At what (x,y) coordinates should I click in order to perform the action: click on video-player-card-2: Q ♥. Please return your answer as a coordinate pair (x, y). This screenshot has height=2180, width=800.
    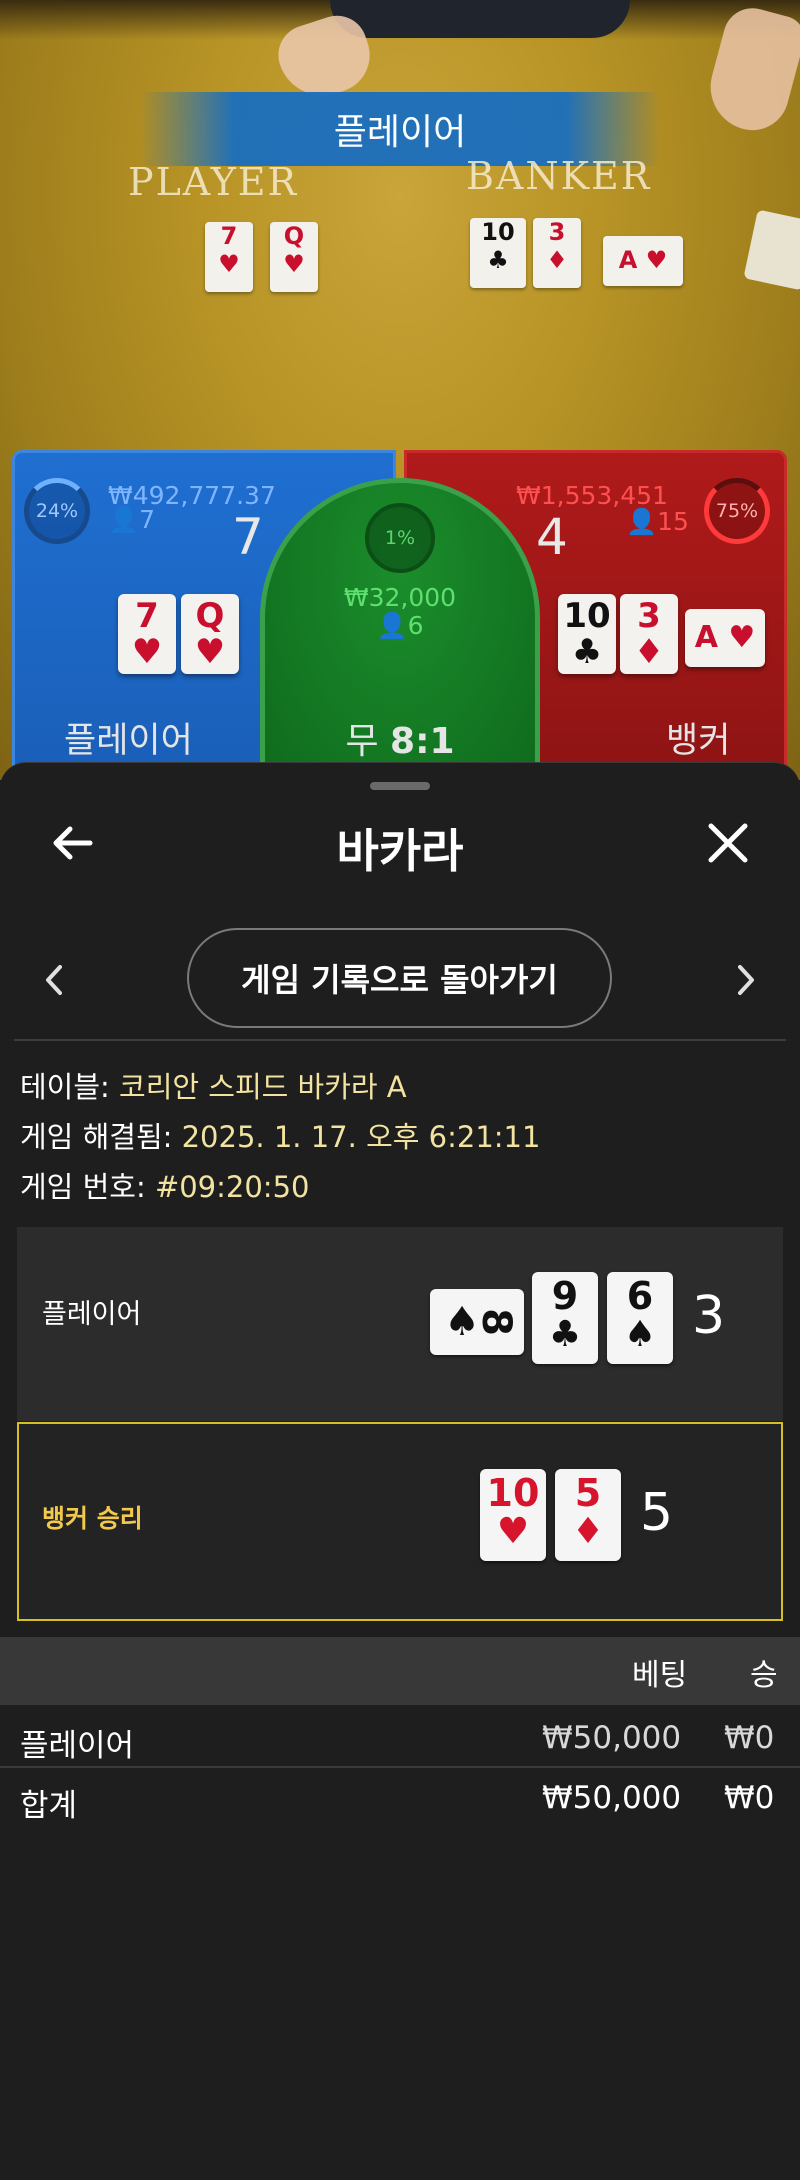
    Looking at the image, I should click on (294, 257).